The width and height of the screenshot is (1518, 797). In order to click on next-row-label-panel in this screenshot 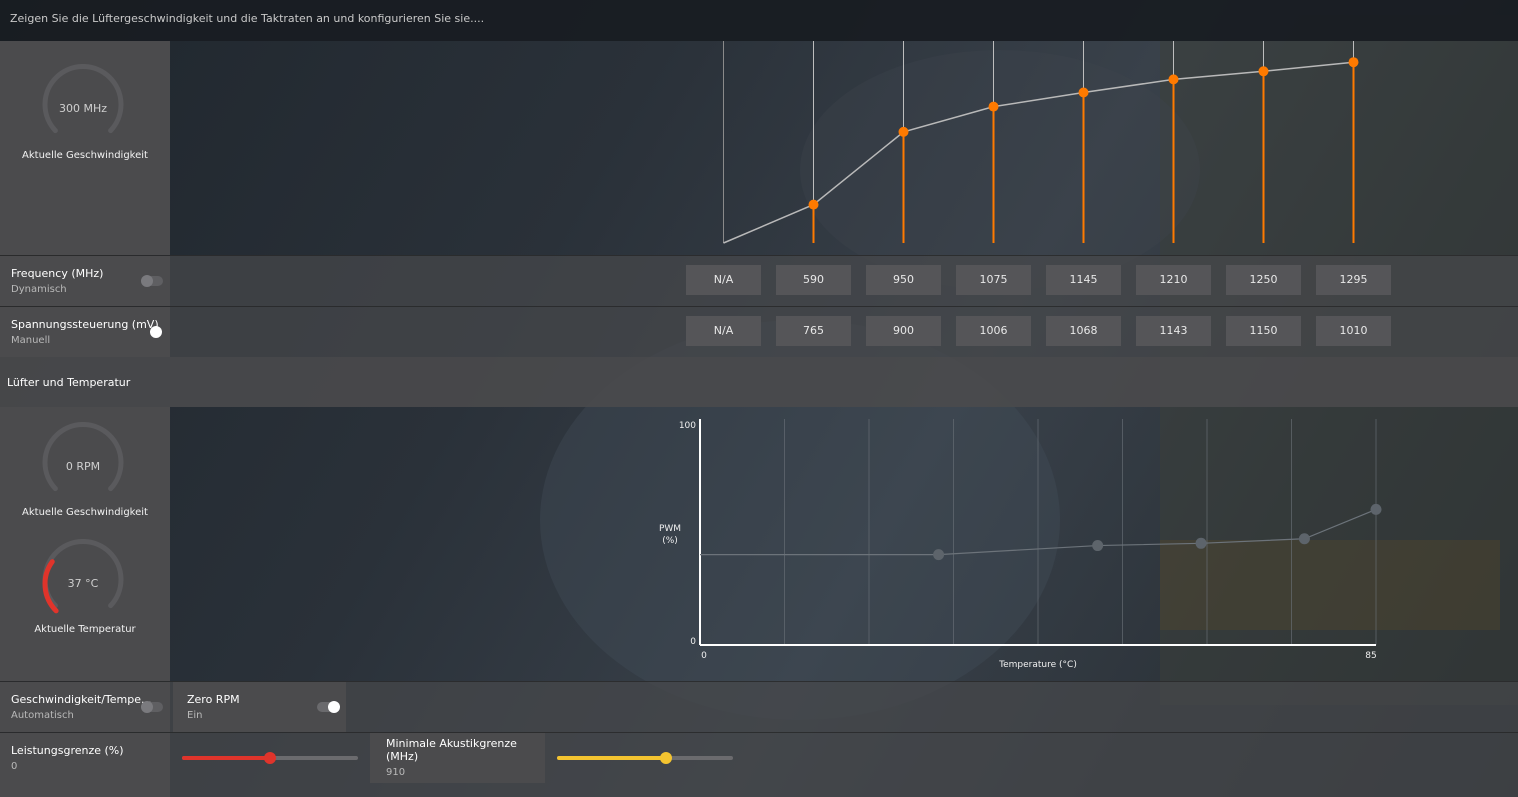, I will do `click(85, 790)`.